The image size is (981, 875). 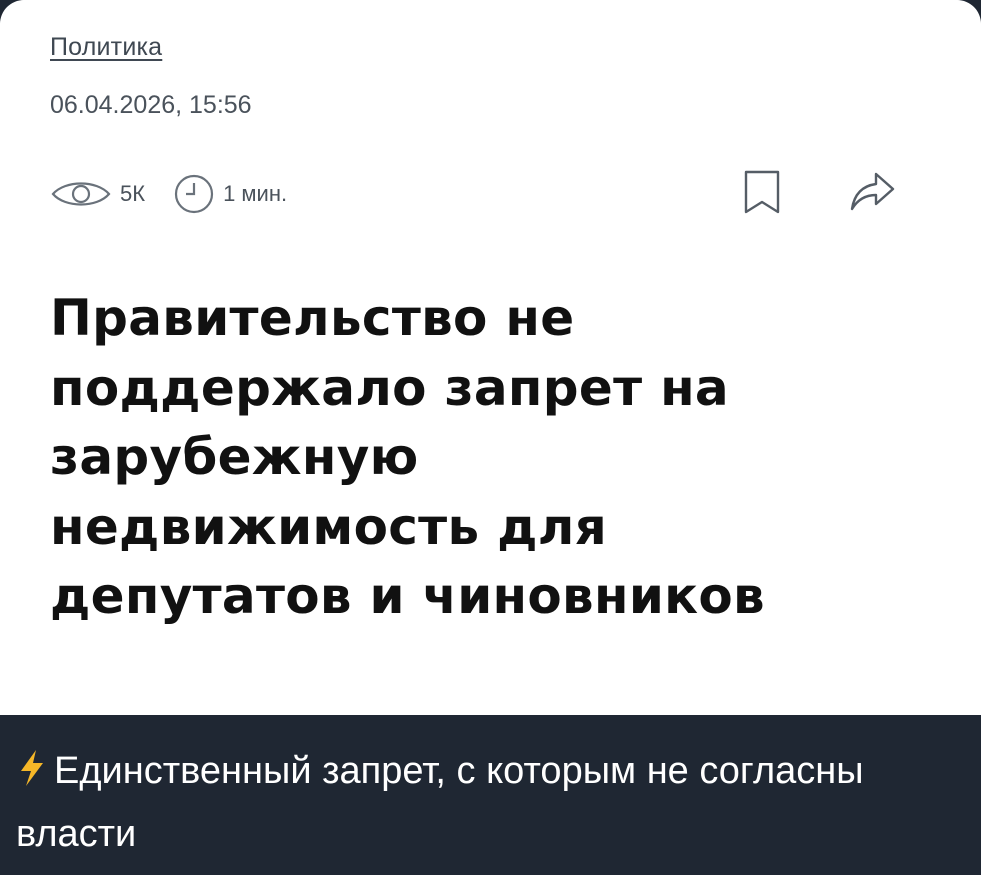 What do you see at coordinates (32, 776) in the screenshot?
I see `lightning-icon` at bounding box center [32, 776].